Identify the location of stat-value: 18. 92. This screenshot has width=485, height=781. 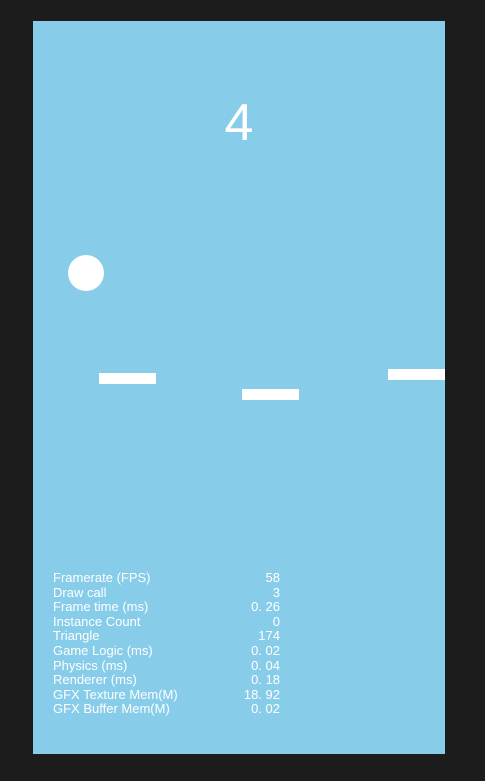
(261, 694).